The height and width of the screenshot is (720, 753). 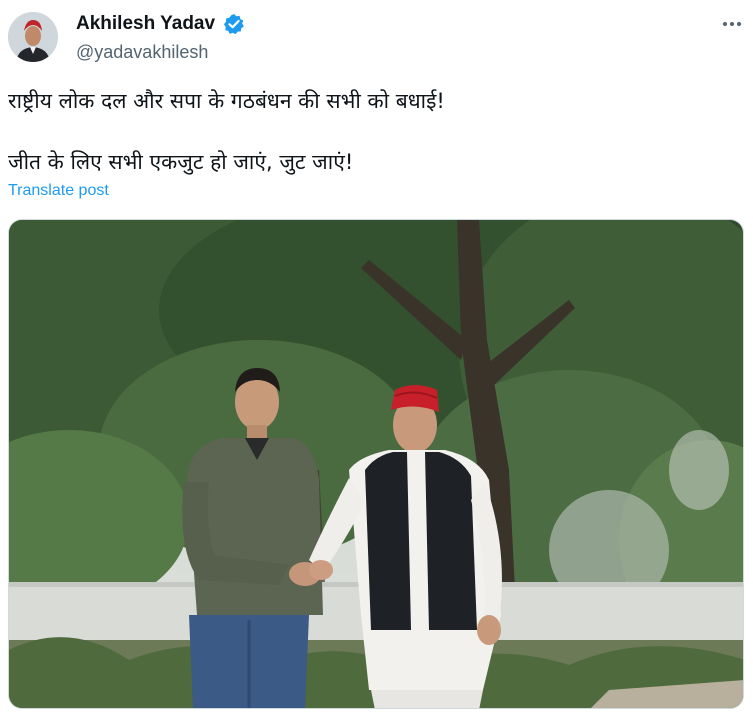 What do you see at coordinates (142, 52) in the screenshot?
I see `author-handle: @yadavakhilesh` at bounding box center [142, 52].